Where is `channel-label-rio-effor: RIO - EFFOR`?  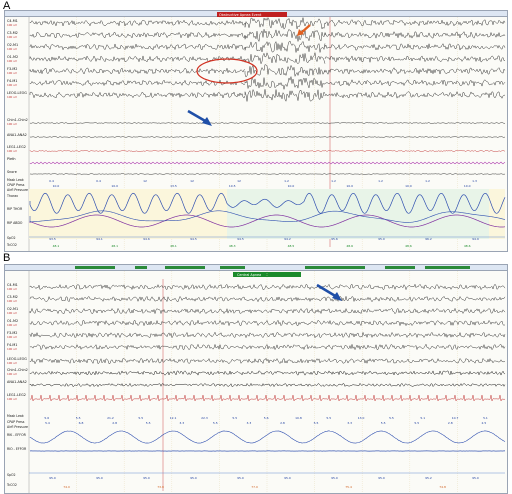
channel-label-rio-effor: RIO - EFFOR is located at coordinates (17, 449).